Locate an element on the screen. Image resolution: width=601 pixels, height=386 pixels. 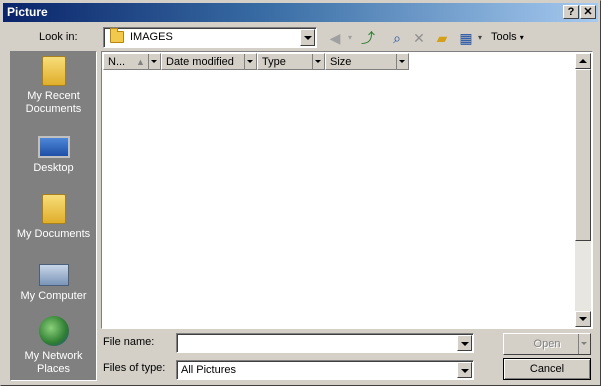
column-label: Type is located at coordinates (274, 62).